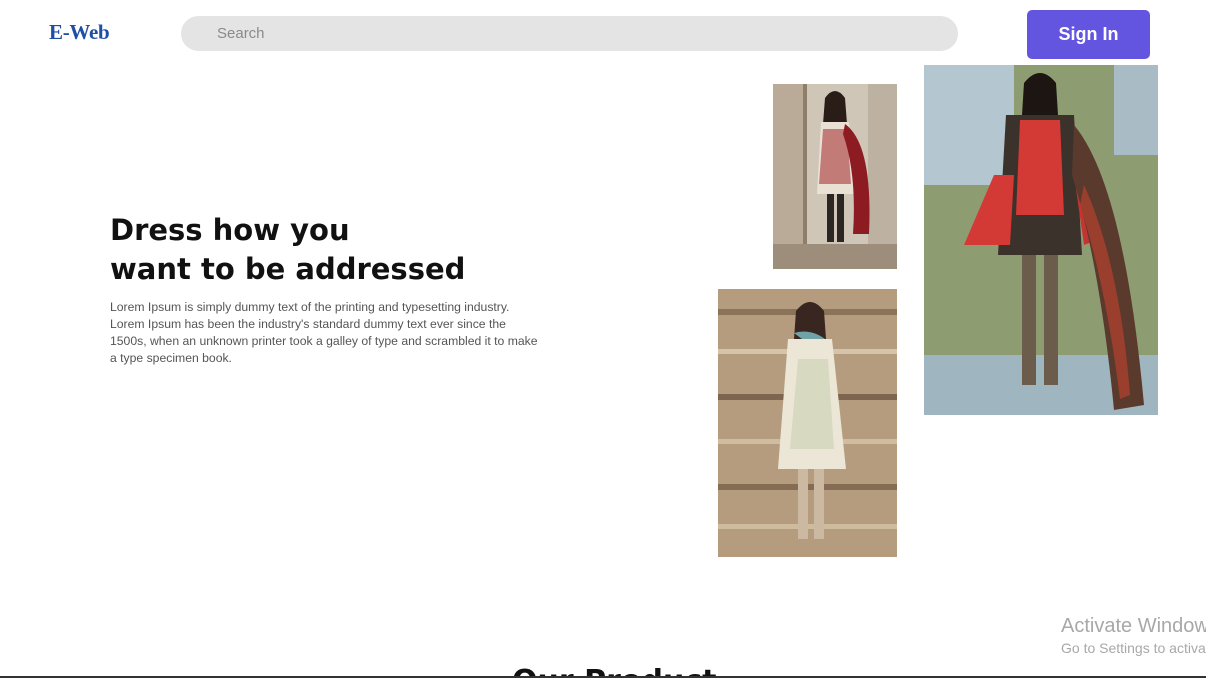 This screenshot has width=1206, height=678. Describe the element at coordinates (79, 32) in the screenshot. I see `brand-logo: E-Web` at that location.